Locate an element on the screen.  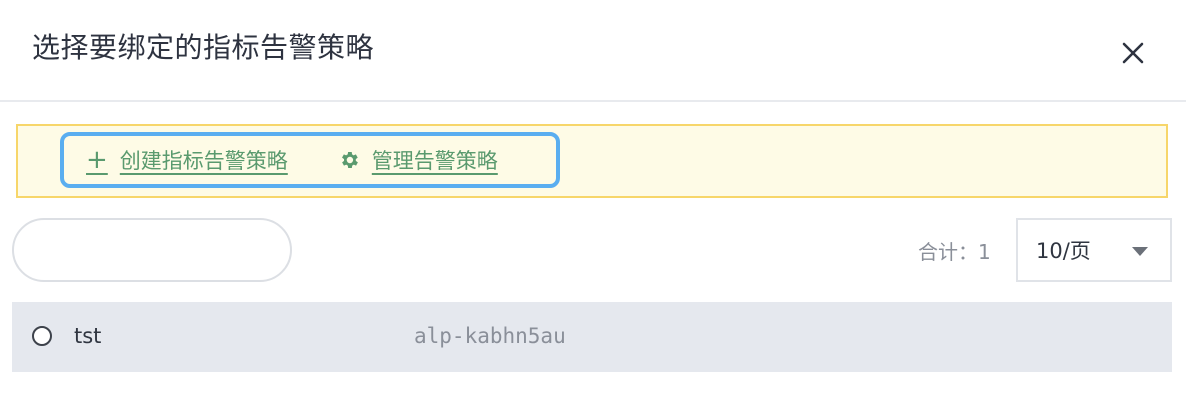
close-icon is located at coordinates (1133, 53).